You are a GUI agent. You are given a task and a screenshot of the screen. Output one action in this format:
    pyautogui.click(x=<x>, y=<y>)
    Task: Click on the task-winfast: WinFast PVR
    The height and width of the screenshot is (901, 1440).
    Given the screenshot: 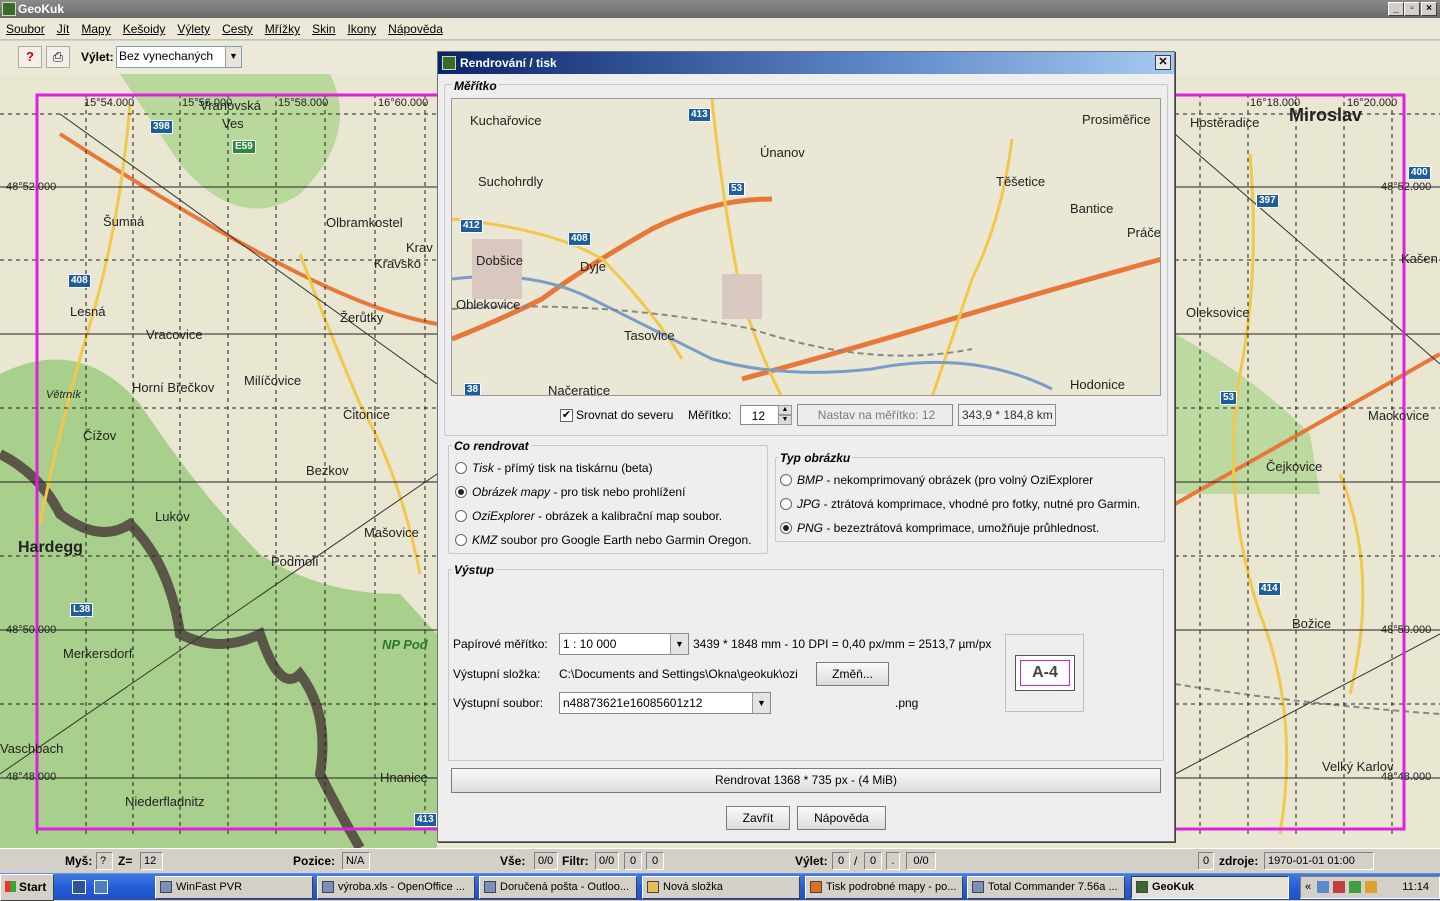 What is the action you would take?
    pyautogui.click(x=234, y=887)
    